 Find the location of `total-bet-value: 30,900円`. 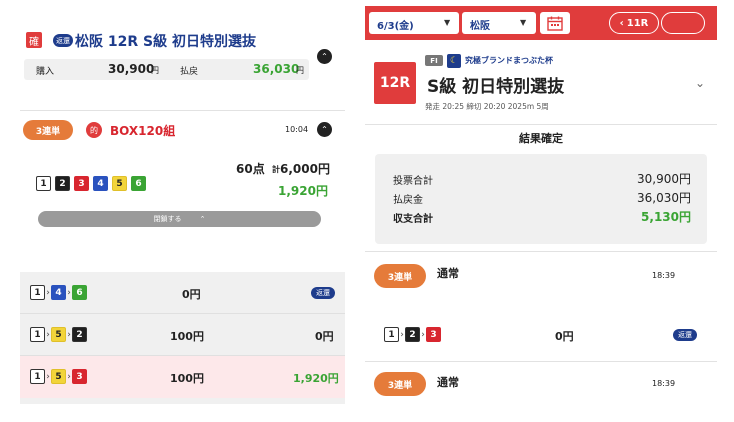

total-bet-value: 30,900円 is located at coordinates (664, 179).